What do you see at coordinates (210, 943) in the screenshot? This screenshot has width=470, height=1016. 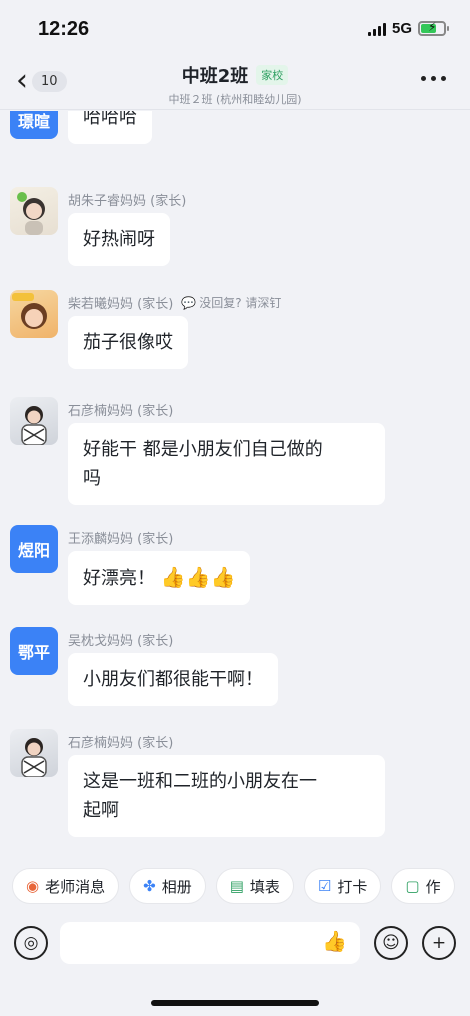 I see `message-input` at bounding box center [210, 943].